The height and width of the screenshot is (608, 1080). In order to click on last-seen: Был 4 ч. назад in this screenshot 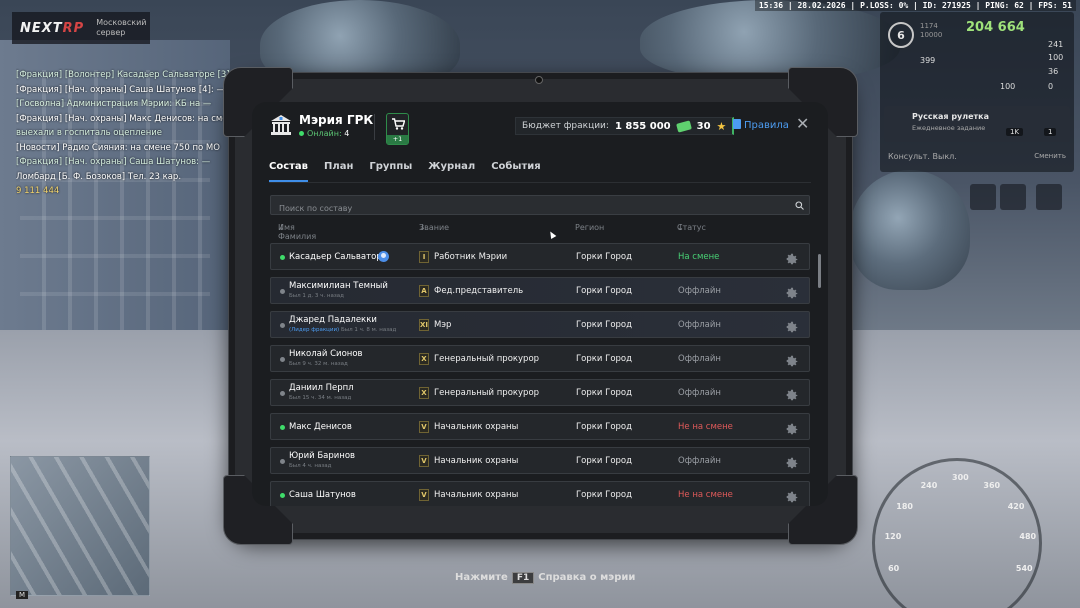, I will do `click(310, 466)`.